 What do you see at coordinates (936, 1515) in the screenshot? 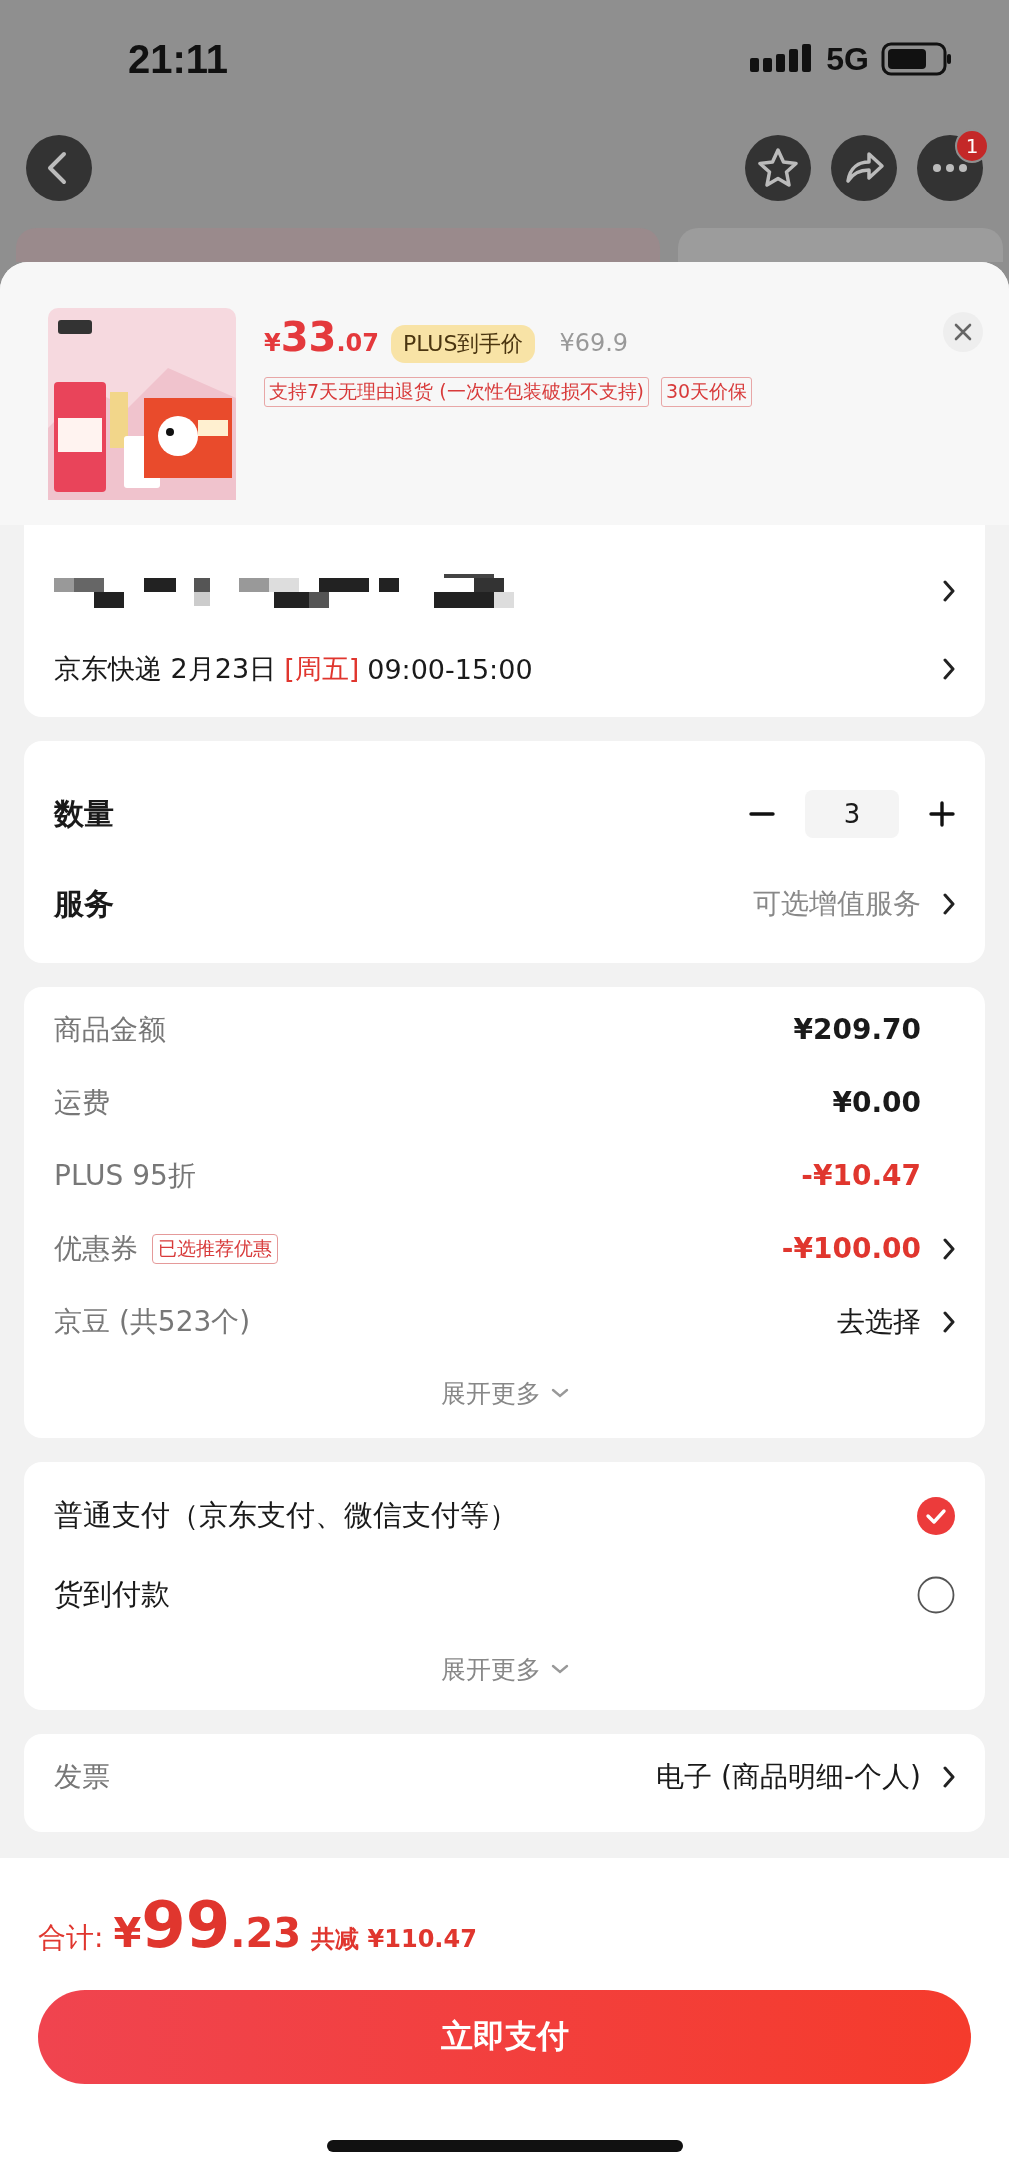
I see `radio-checked-icon` at bounding box center [936, 1515].